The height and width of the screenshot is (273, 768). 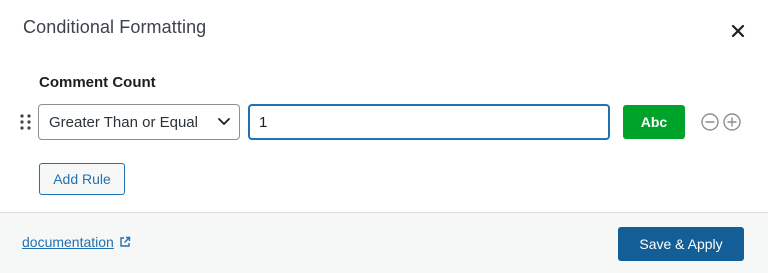 What do you see at coordinates (732, 122) in the screenshot?
I see `plus-circle-icon` at bounding box center [732, 122].